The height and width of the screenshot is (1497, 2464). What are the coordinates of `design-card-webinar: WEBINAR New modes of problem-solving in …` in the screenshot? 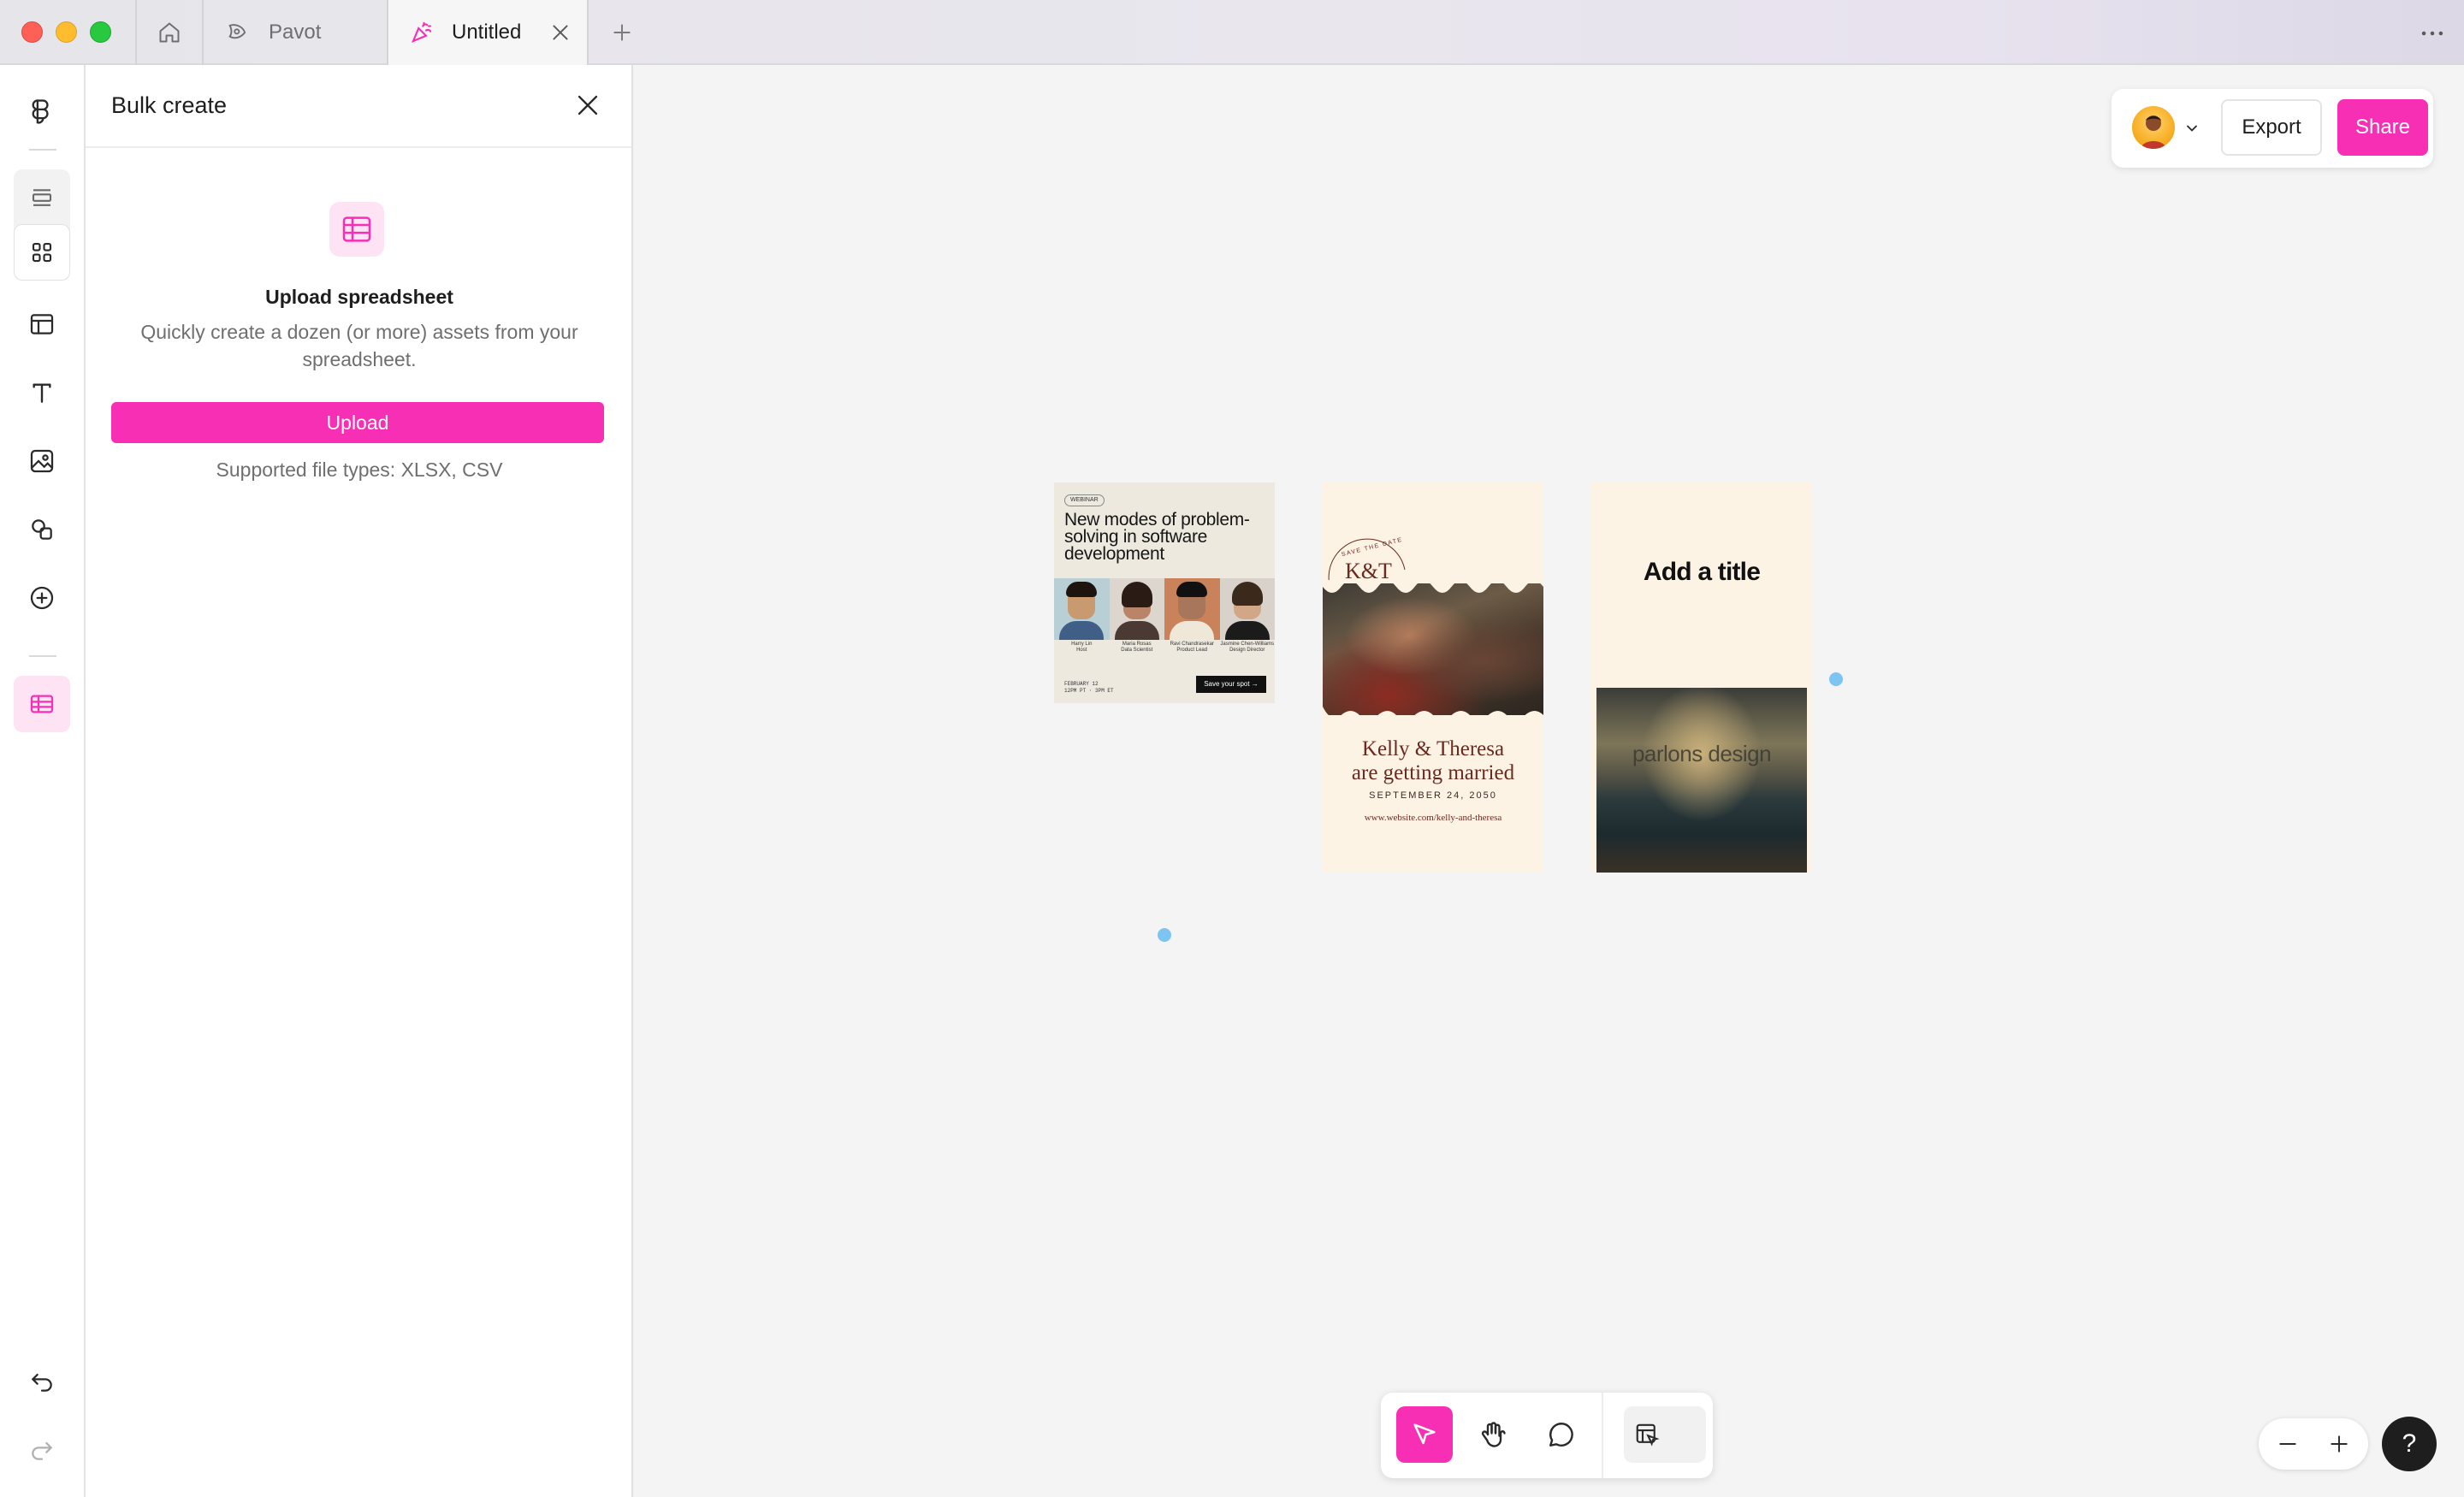 It's located at (1164, 592).